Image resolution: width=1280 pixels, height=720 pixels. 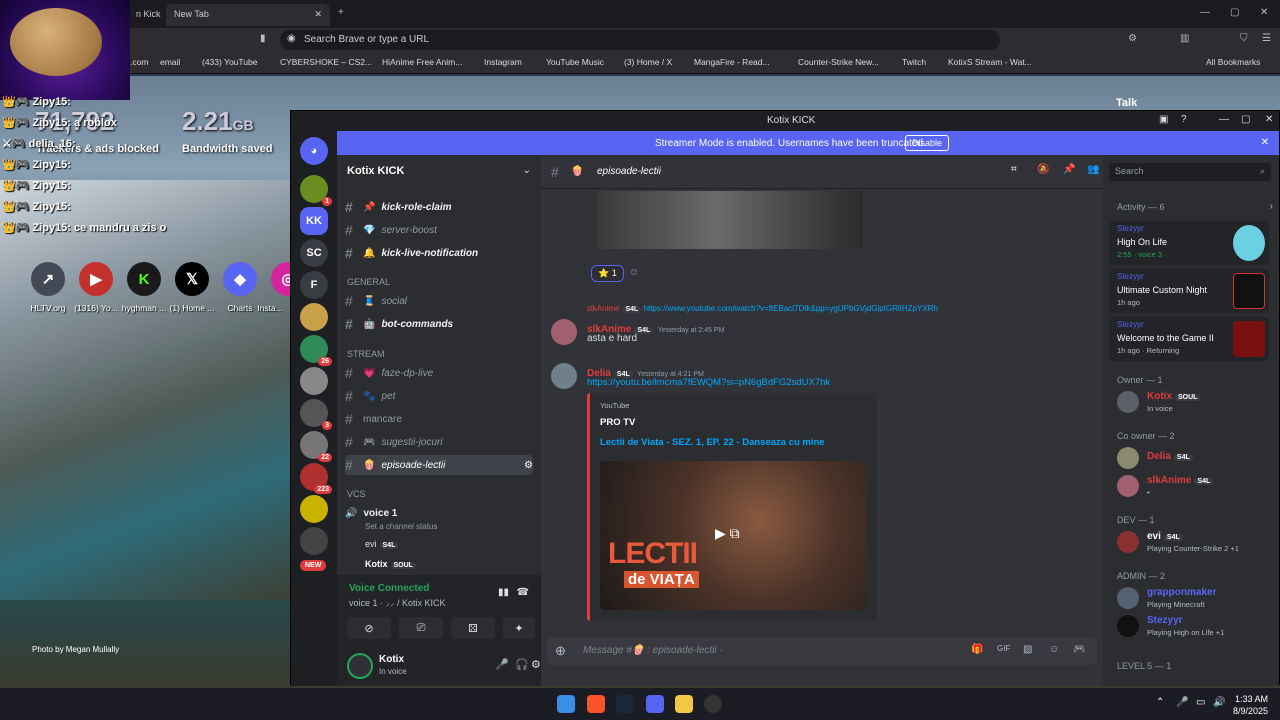 I want to click on voice-location: voice 1 · ⸝⸝ / Kotix KICK, so click(x=397, y=602).